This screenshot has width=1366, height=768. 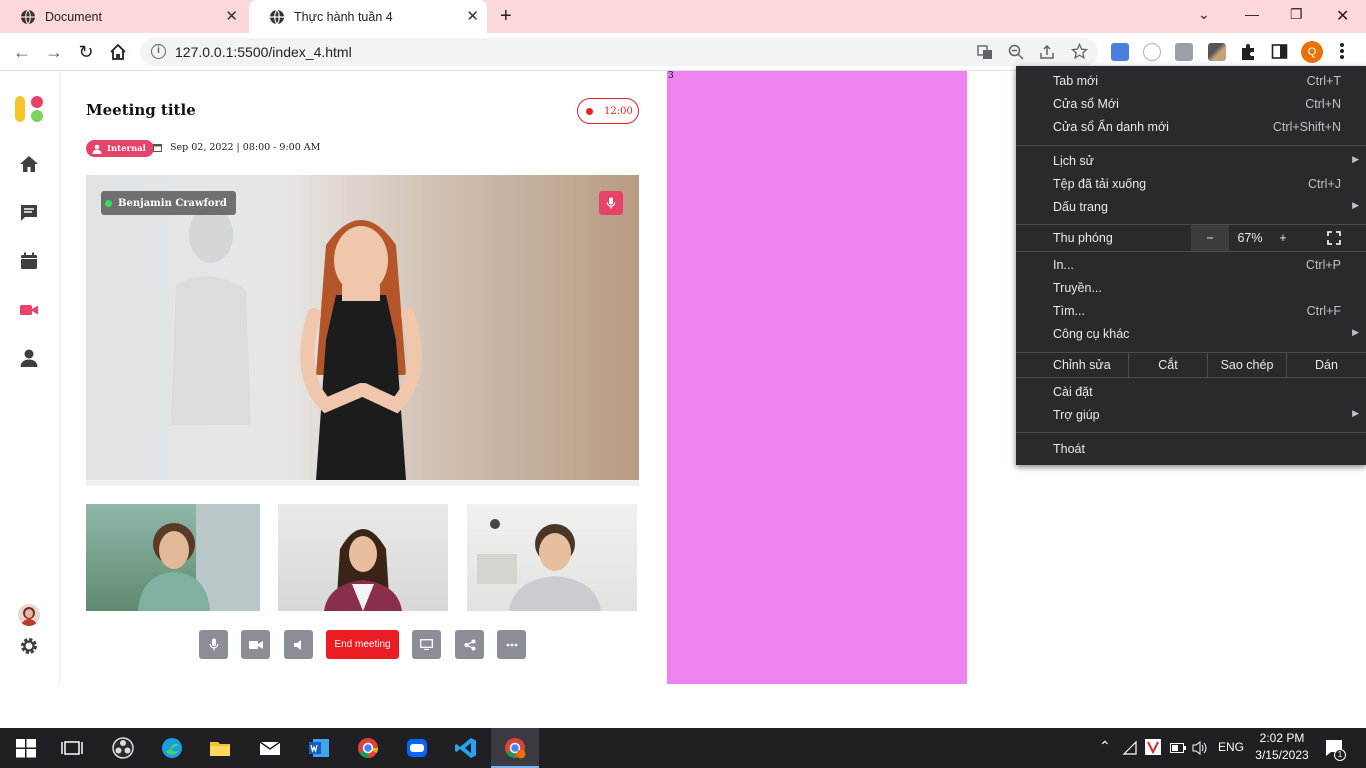 What do you see at coordinates (1153, 747) in the screenshot?
I see `antivirus-tray-icon` at bounding box center [1153, 747].